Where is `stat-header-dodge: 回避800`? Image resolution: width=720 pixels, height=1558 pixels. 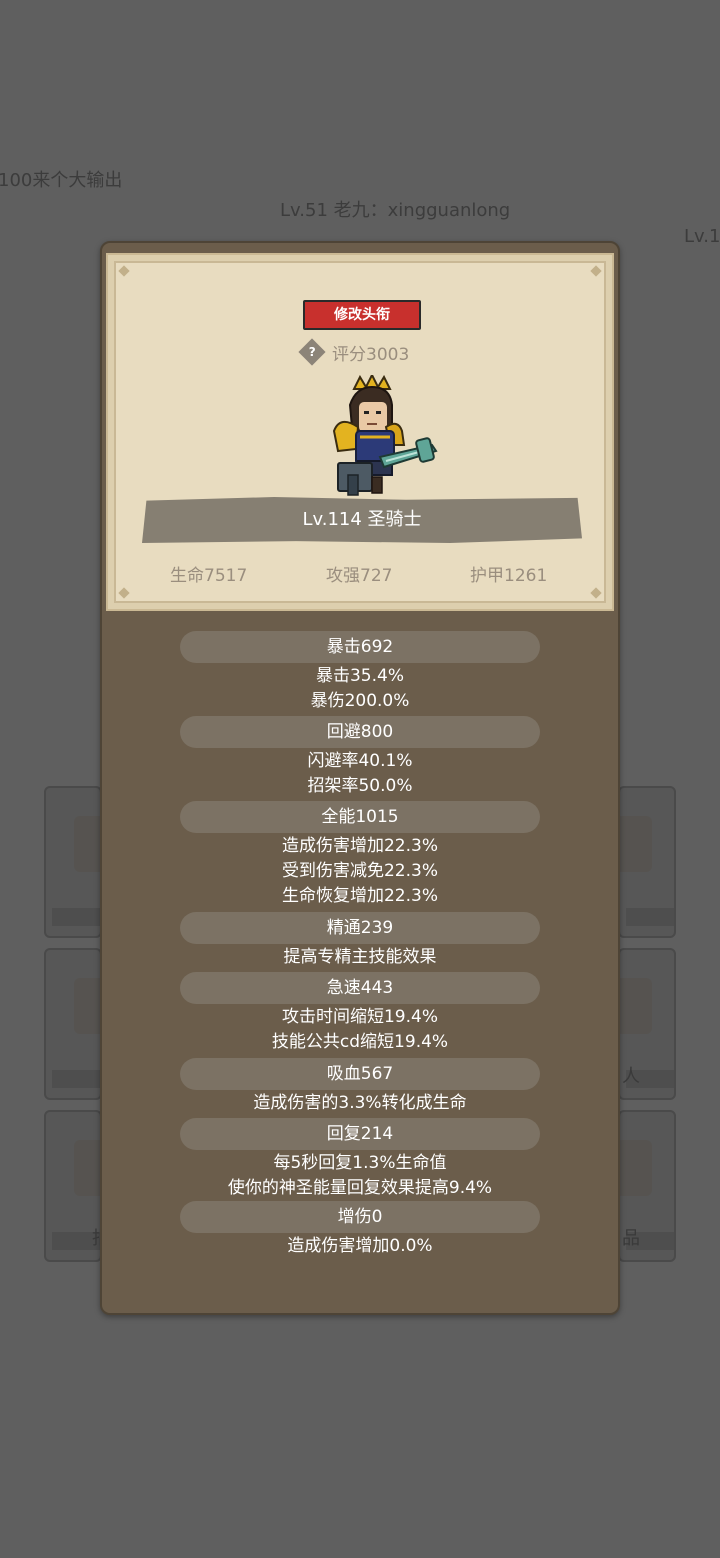
stat-header-dodge: 回避800 is located at coordinates (360, 732).